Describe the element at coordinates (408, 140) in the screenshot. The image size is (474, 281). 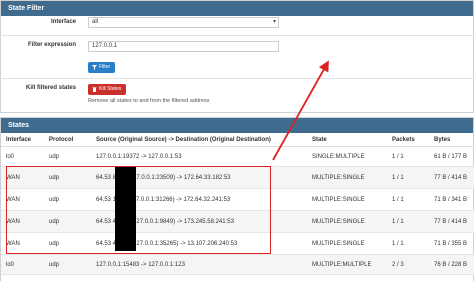
I see `column-header-packets: Packets` at that location.